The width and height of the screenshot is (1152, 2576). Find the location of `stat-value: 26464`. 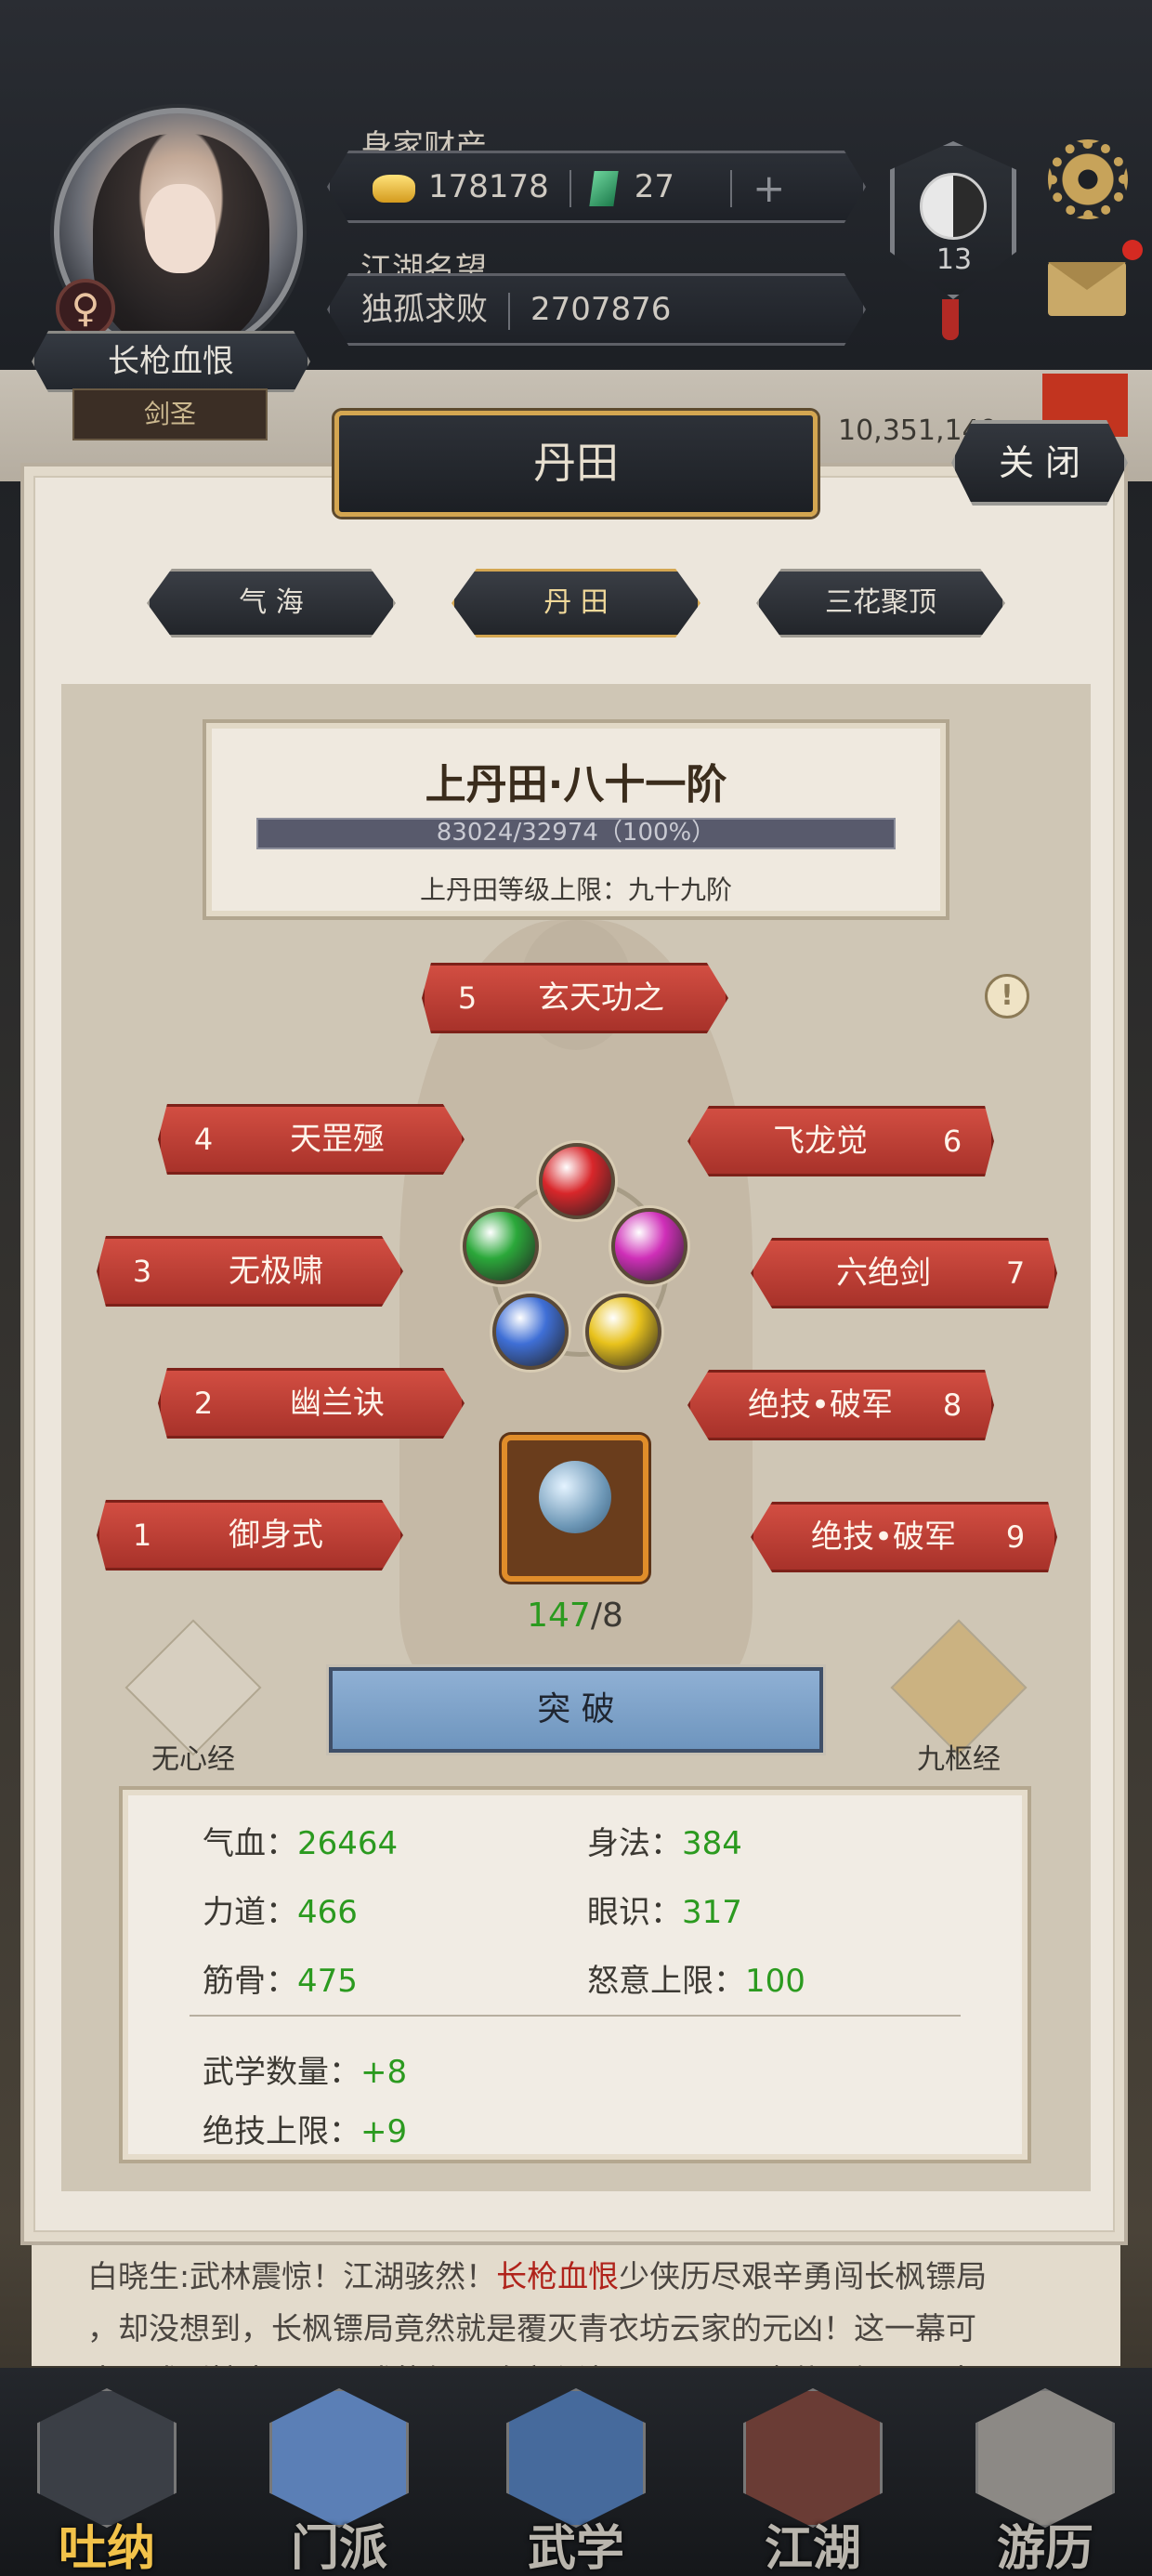

stat-value: 26464 is located at coordinates (348, 1843).